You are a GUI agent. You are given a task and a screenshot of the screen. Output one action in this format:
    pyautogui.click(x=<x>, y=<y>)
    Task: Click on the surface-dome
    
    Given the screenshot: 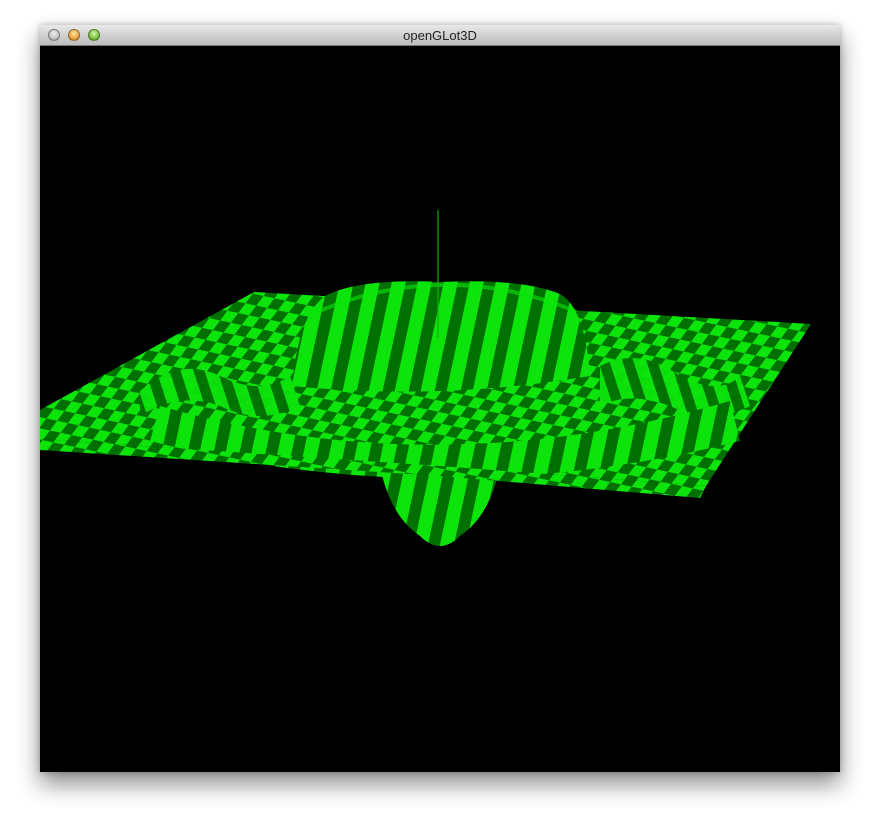 What is the action you would take?
    pyautogui.click(x=441, y=336)
    